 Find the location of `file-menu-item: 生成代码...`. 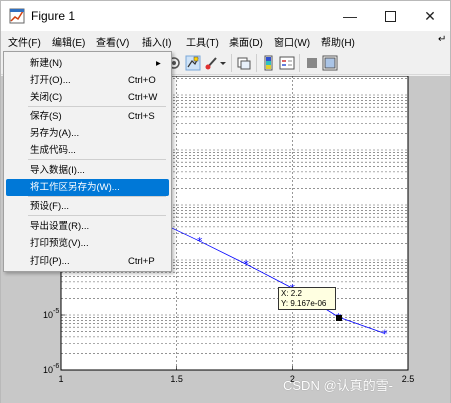

file-menu-item: 生成代码... is located at coordinates (87, 150).